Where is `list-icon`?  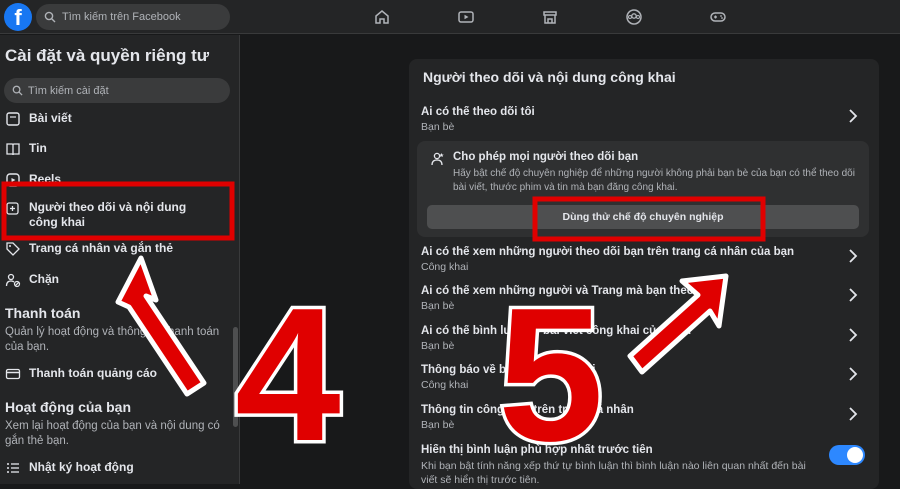 list-icon is located at coordinates (13, 468).